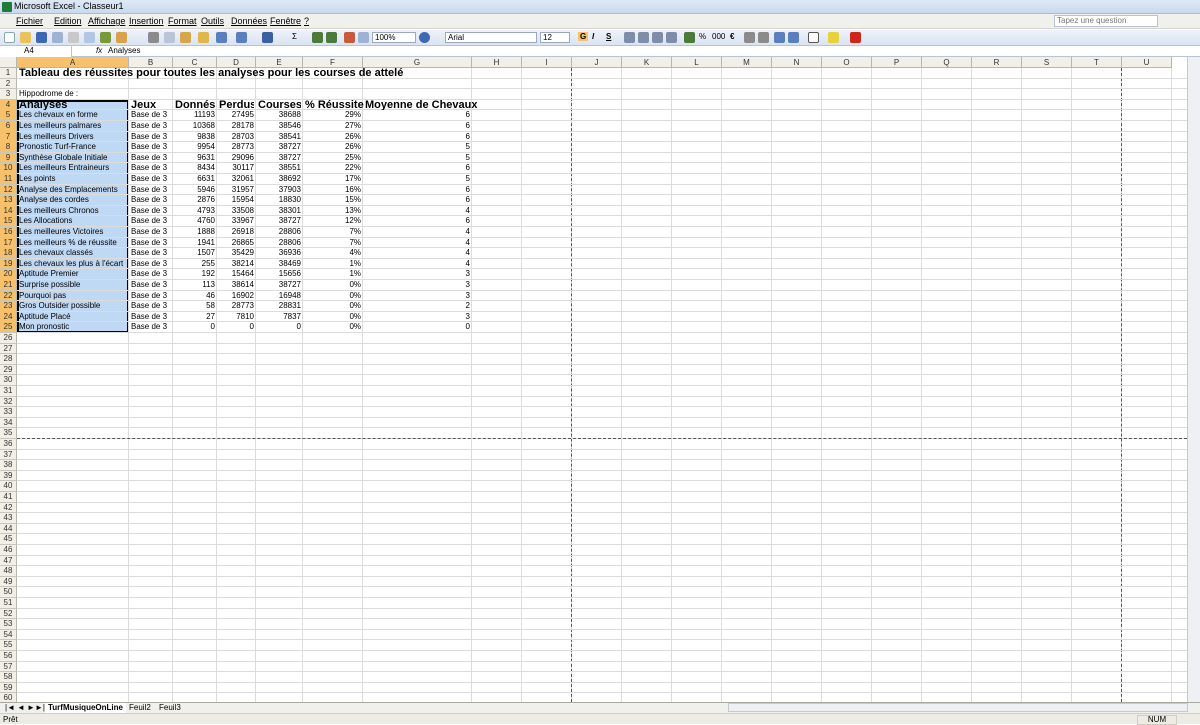 The image size is (1200, 725). What do you see at coordinates (8, 221) in the screenshot?
I see `row-header-15: 15` at bounding box center [8, 221].